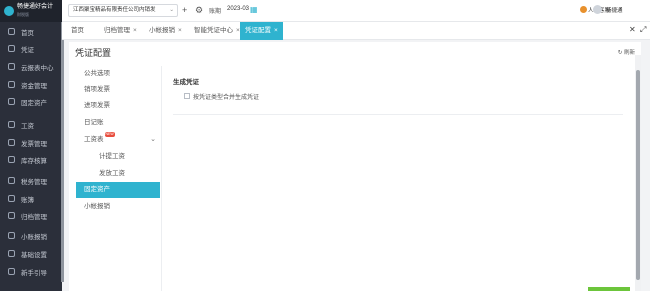 The width and height of the screenshot is (650, 291). What do you see at coordinates (11, 215) in the screenshot?
I see `archive-icon` at bounding box center [11, 215].